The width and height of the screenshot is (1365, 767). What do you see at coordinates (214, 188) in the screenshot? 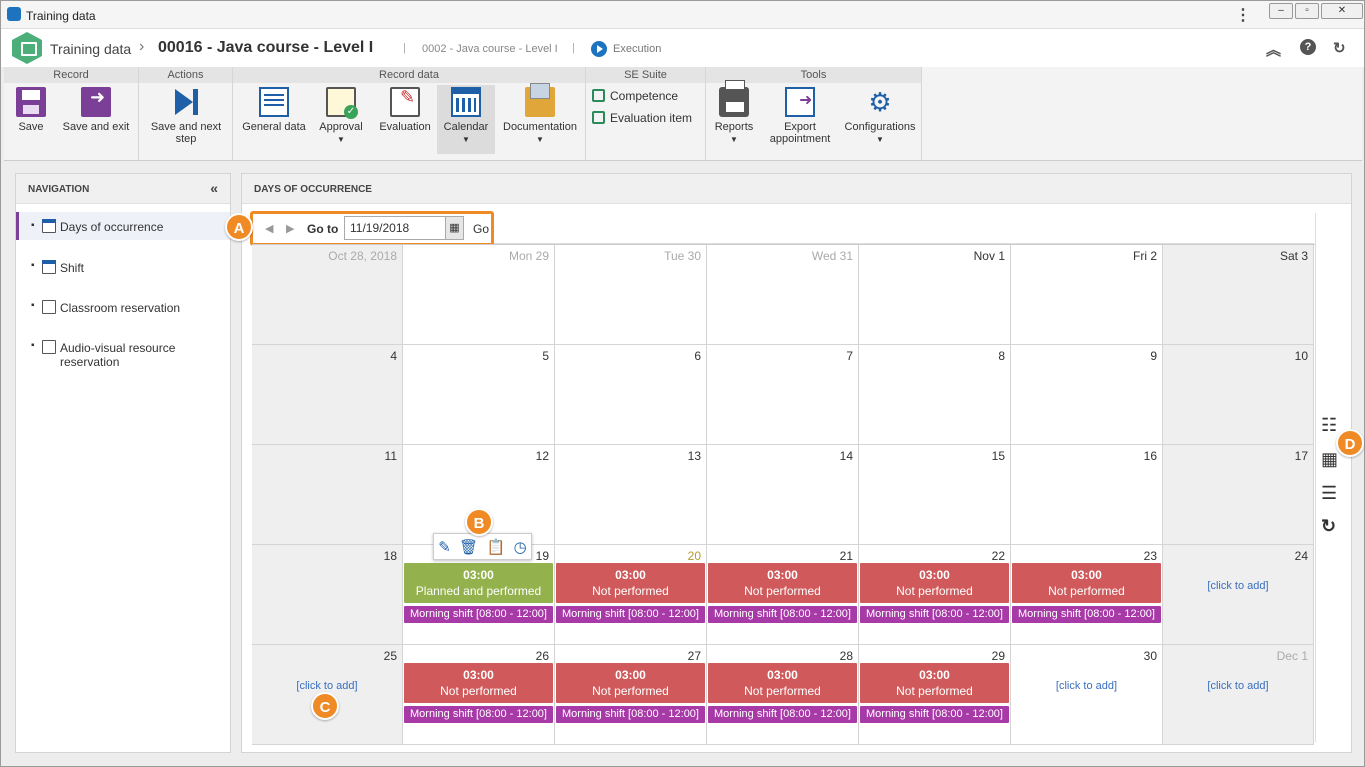
I see `collapse-left-icon: «` at bounding box center [214, 188].